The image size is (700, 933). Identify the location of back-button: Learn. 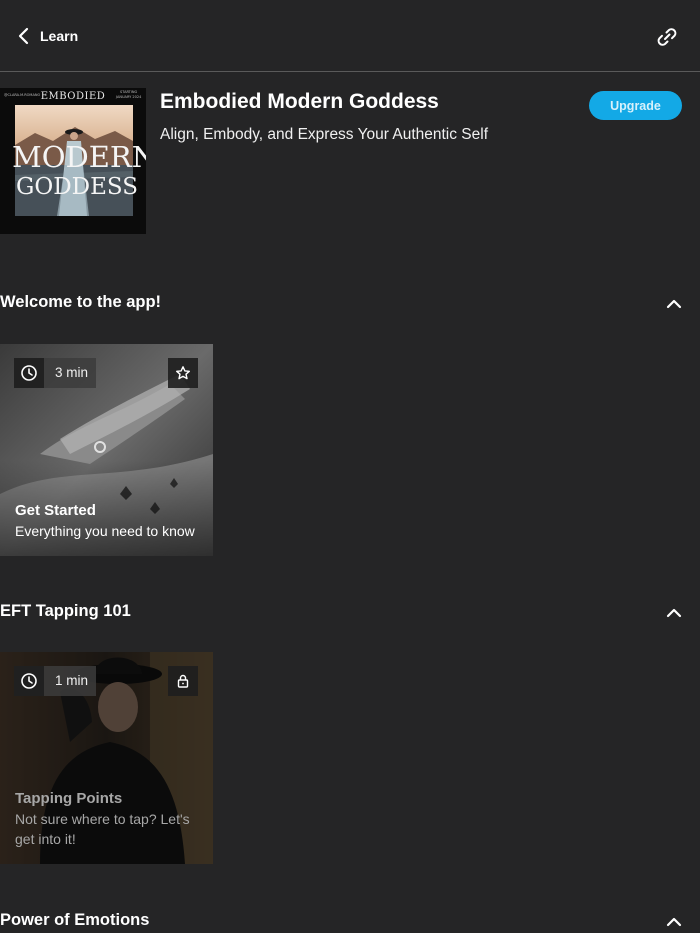
(46, 36).